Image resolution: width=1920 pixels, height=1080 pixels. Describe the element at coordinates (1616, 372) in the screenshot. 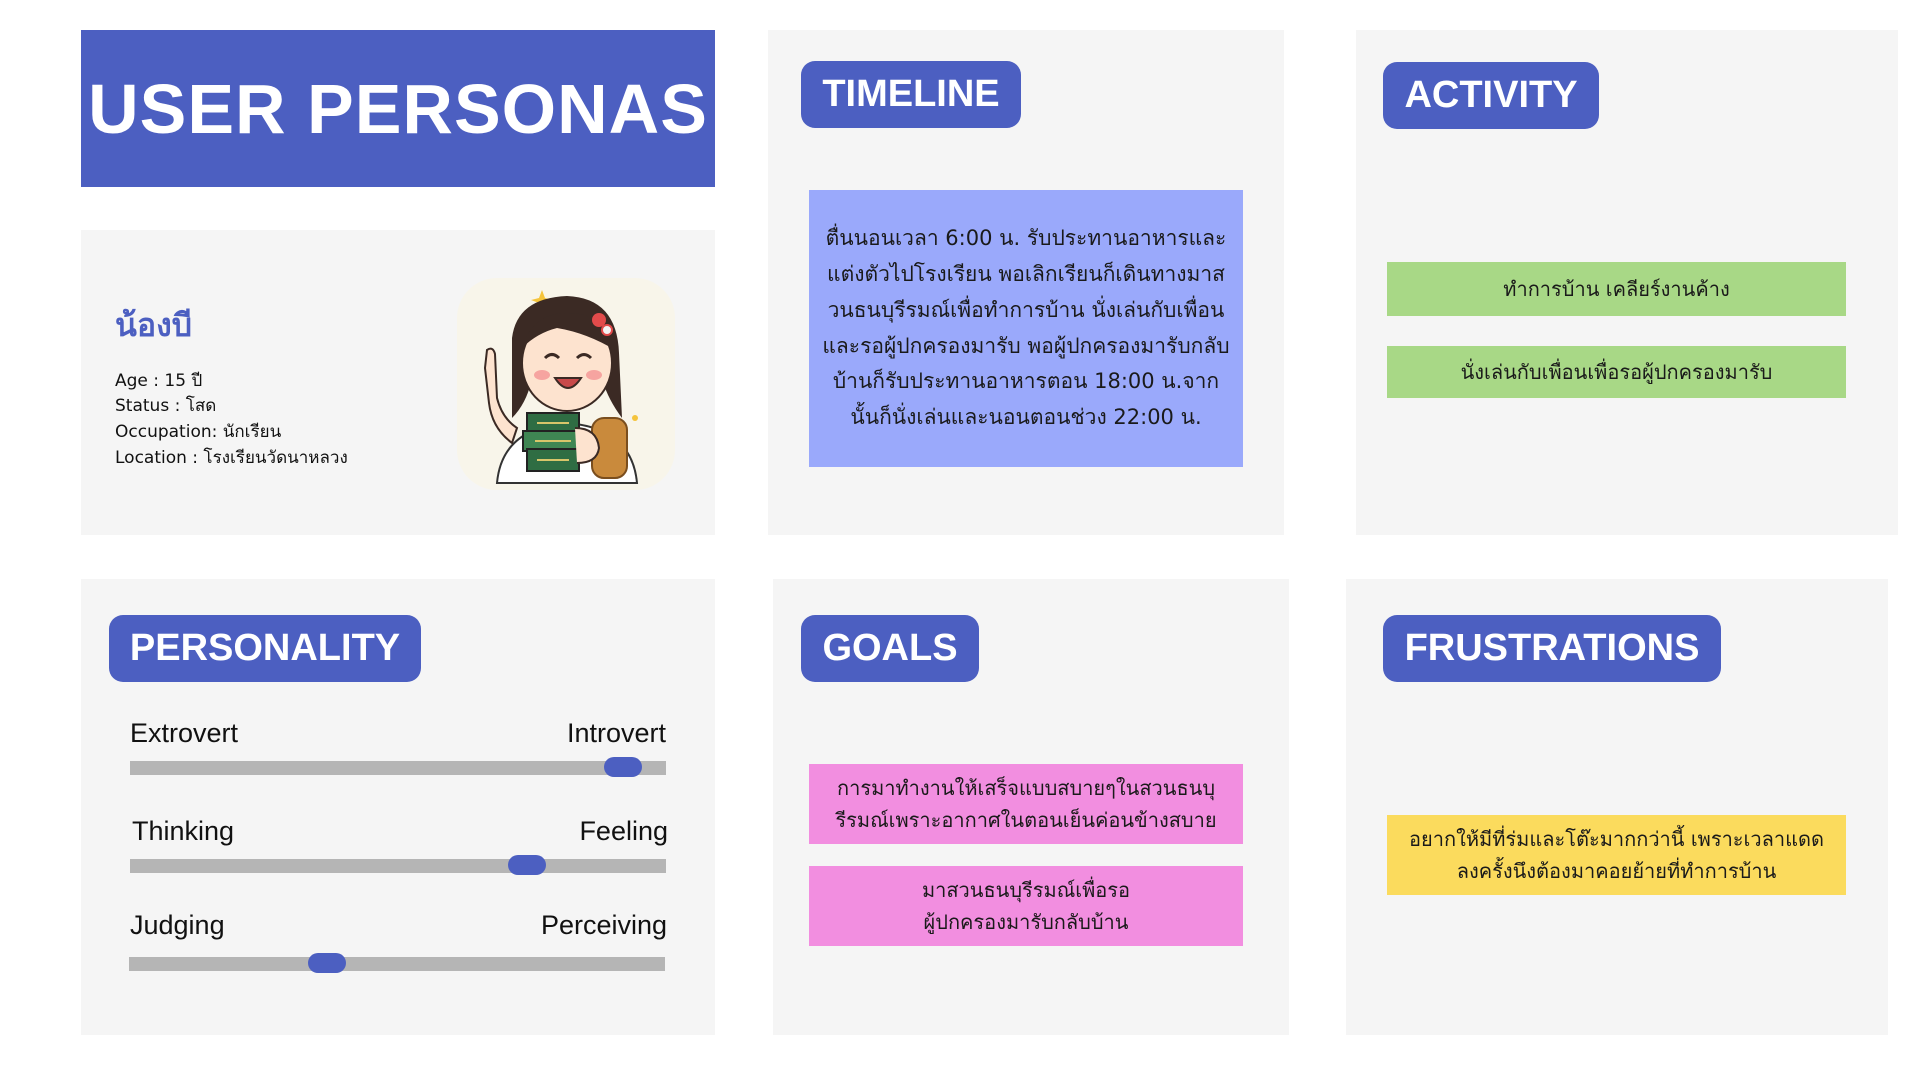

I see `activity-item-2: นั่งเล่นกับเพื่อนเพื่อรอผู้ปกครองมารับ` at that location.